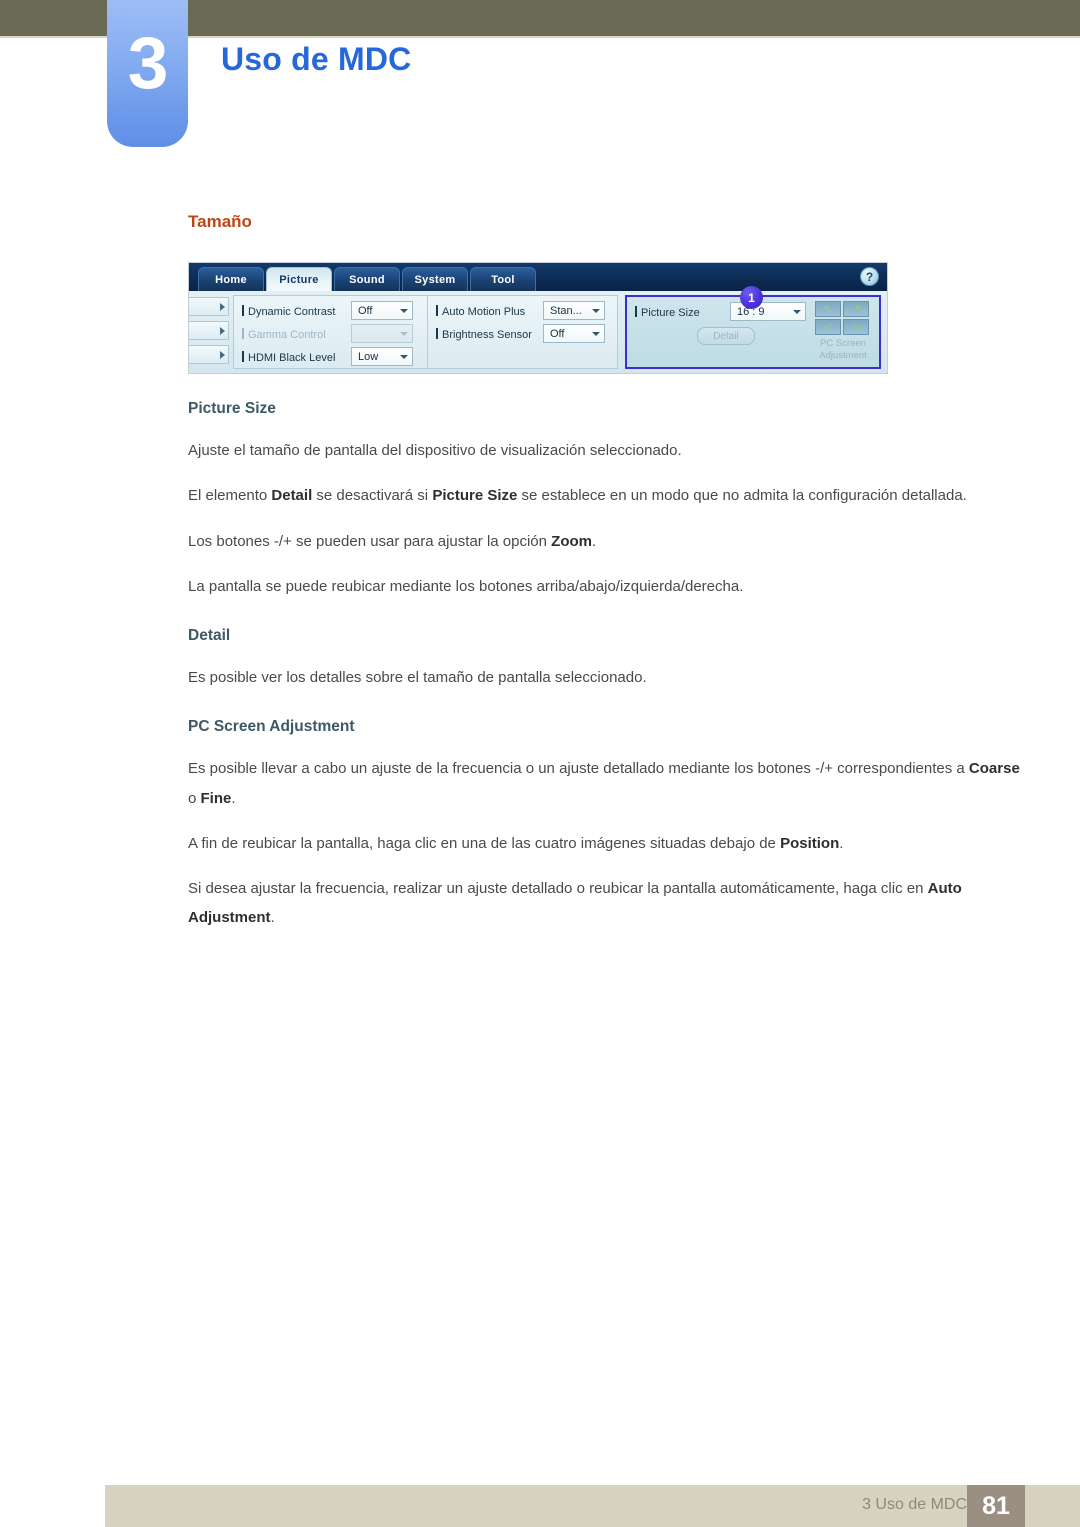 The image size is (1080, 1527). What do you see at coordinates (220, 221) in the screenshot?
I see `section-title: Tamaño` at bounding box center [220, 221].